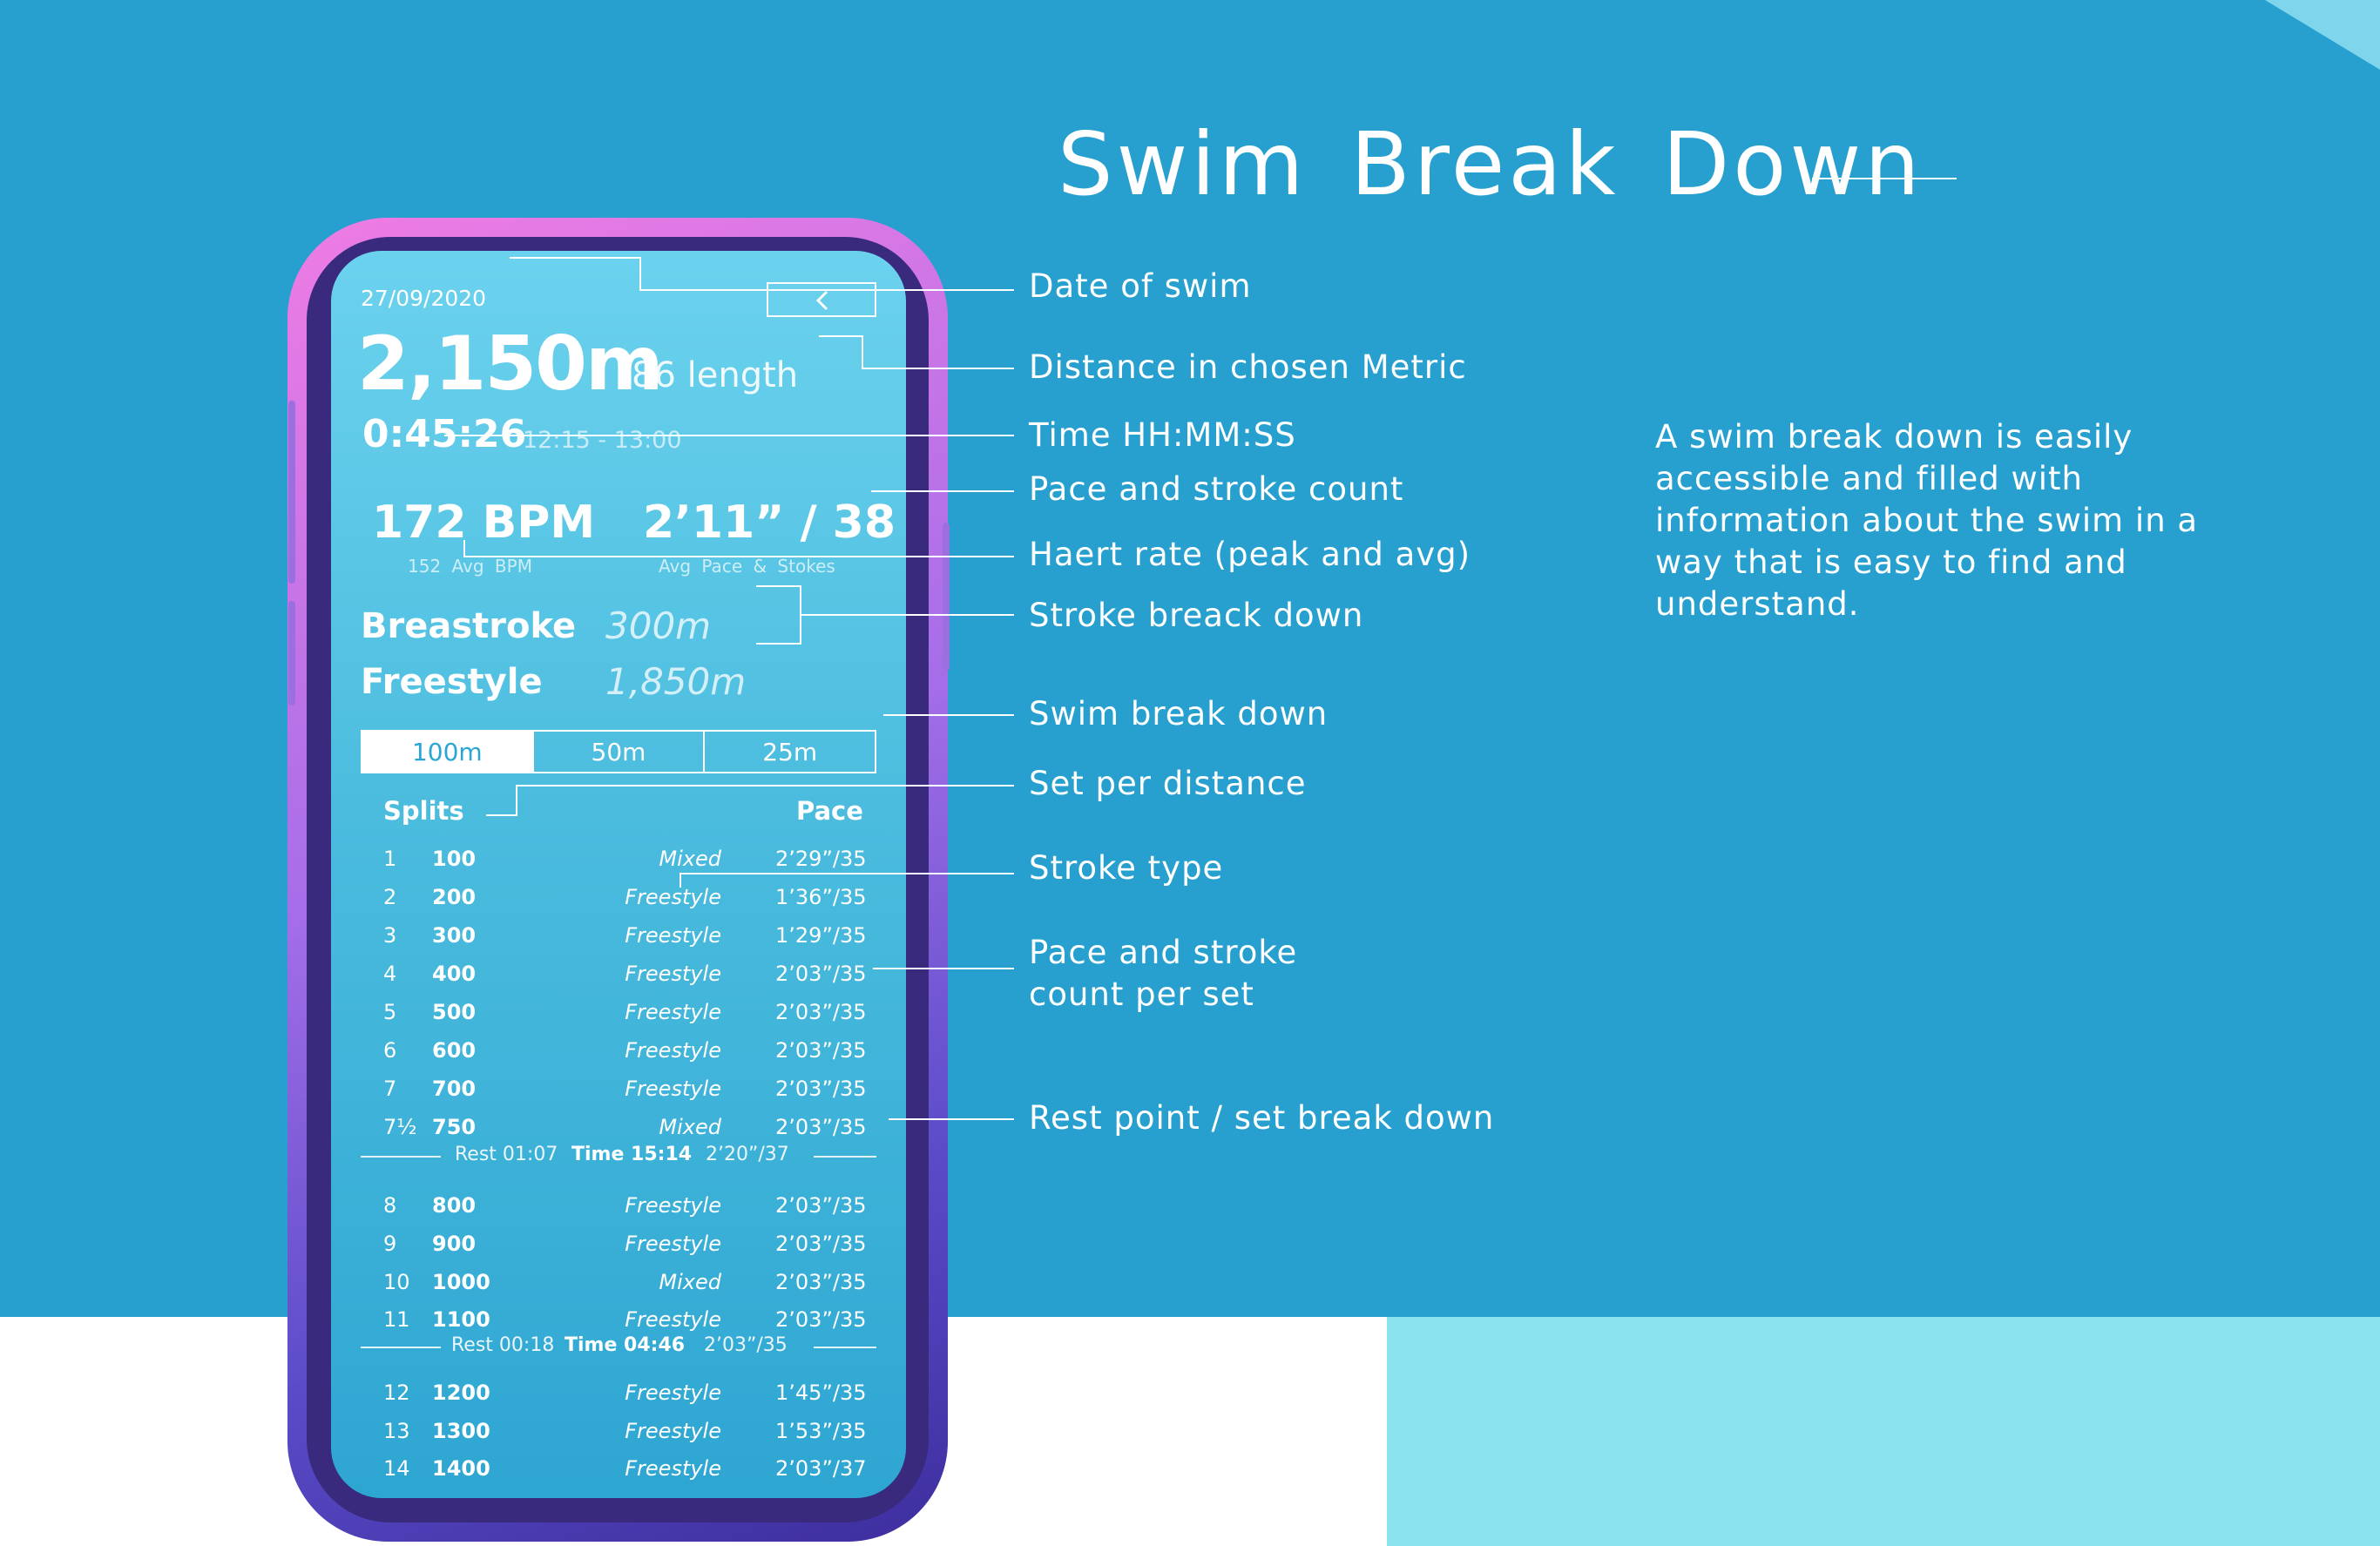 The image size is (2380, 1546). I want to click on annotation-pace-per-set-2: count per set, so click(1141, 994).